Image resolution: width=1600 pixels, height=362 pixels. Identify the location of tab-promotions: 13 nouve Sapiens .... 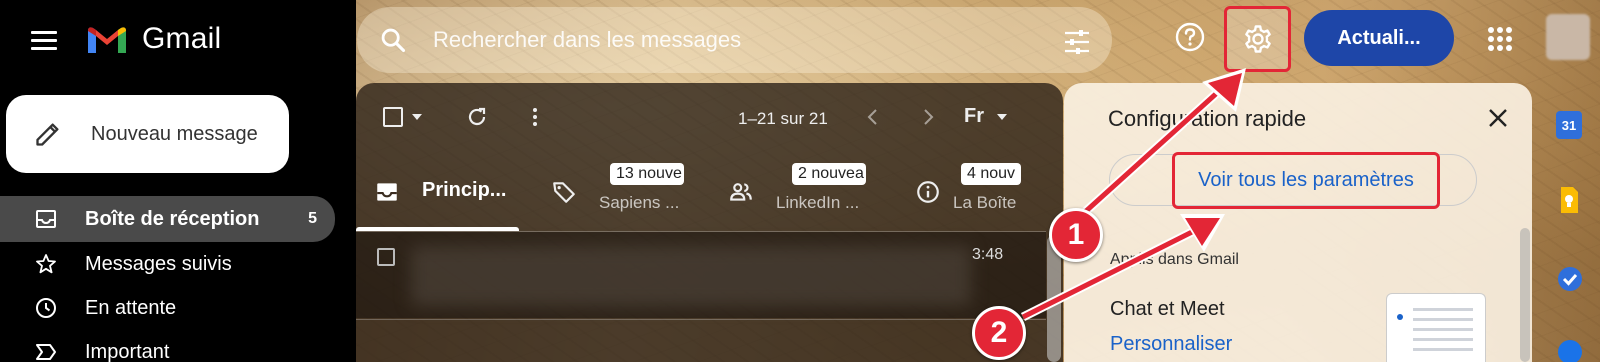
(621, 192).